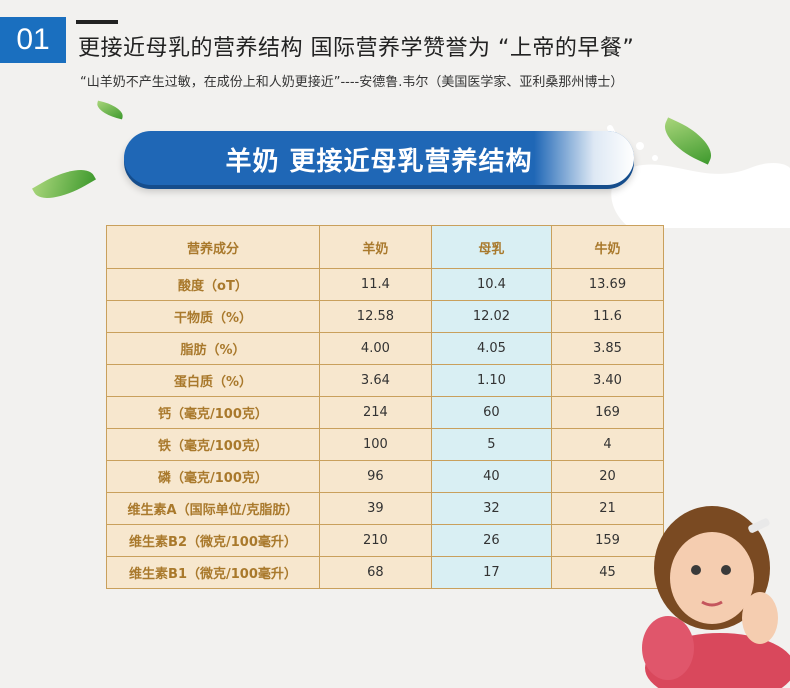 This screenshot has width=790, height=688. I want to click on breast-milk-cell: 32, so click(491, 508).